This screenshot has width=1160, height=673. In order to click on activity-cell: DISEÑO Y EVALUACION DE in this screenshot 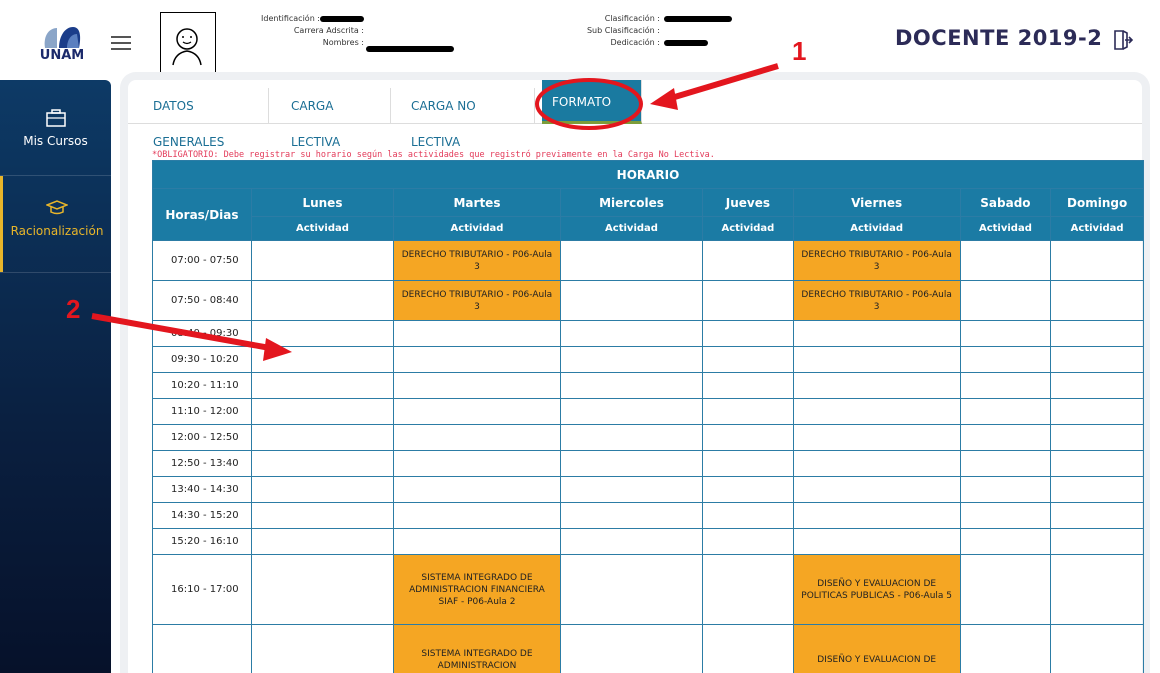, I will do `click(876, 648)`.